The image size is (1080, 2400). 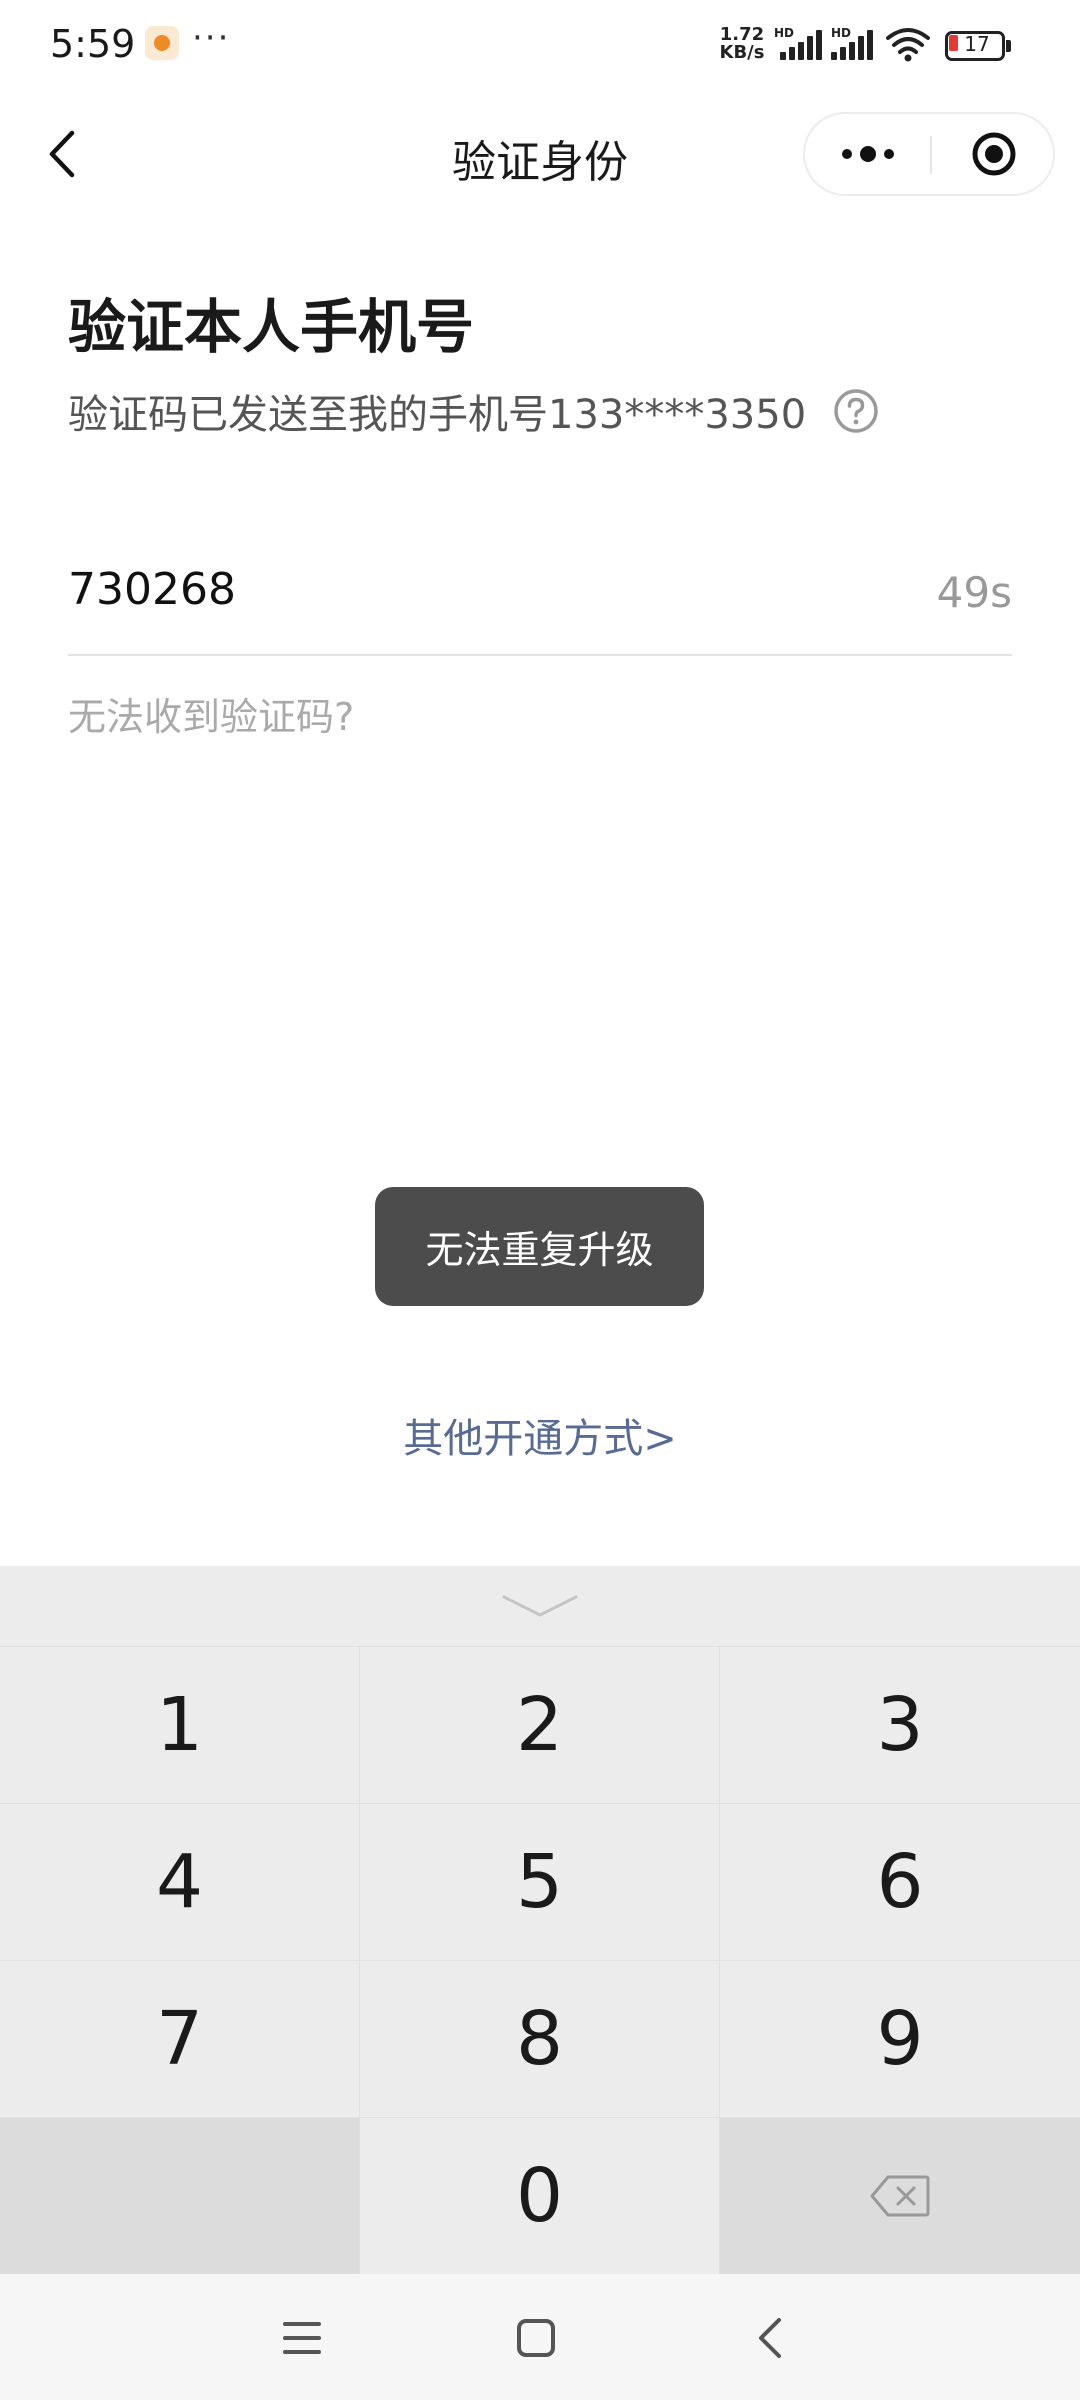 I want to click on verification-code-value: 730268, so click(x=152, y=589).